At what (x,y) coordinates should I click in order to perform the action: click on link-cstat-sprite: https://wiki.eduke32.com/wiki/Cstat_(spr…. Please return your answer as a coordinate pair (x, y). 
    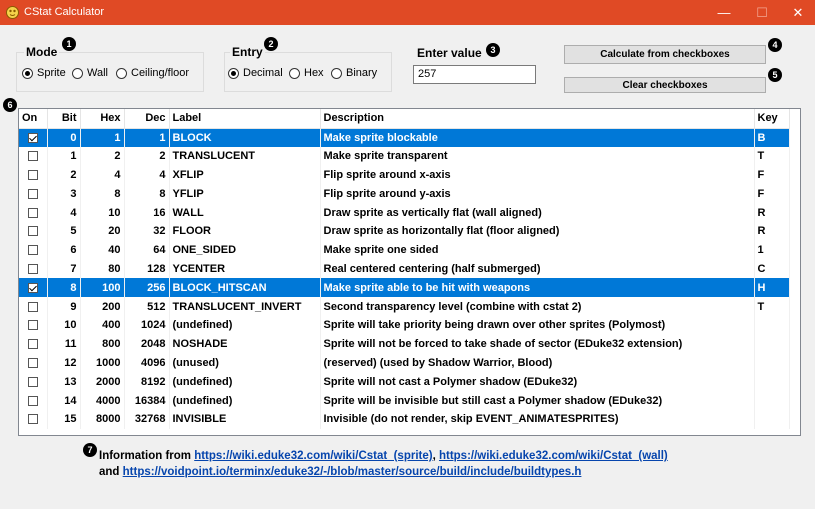
    Looking at the image, I should click on (313, 456).